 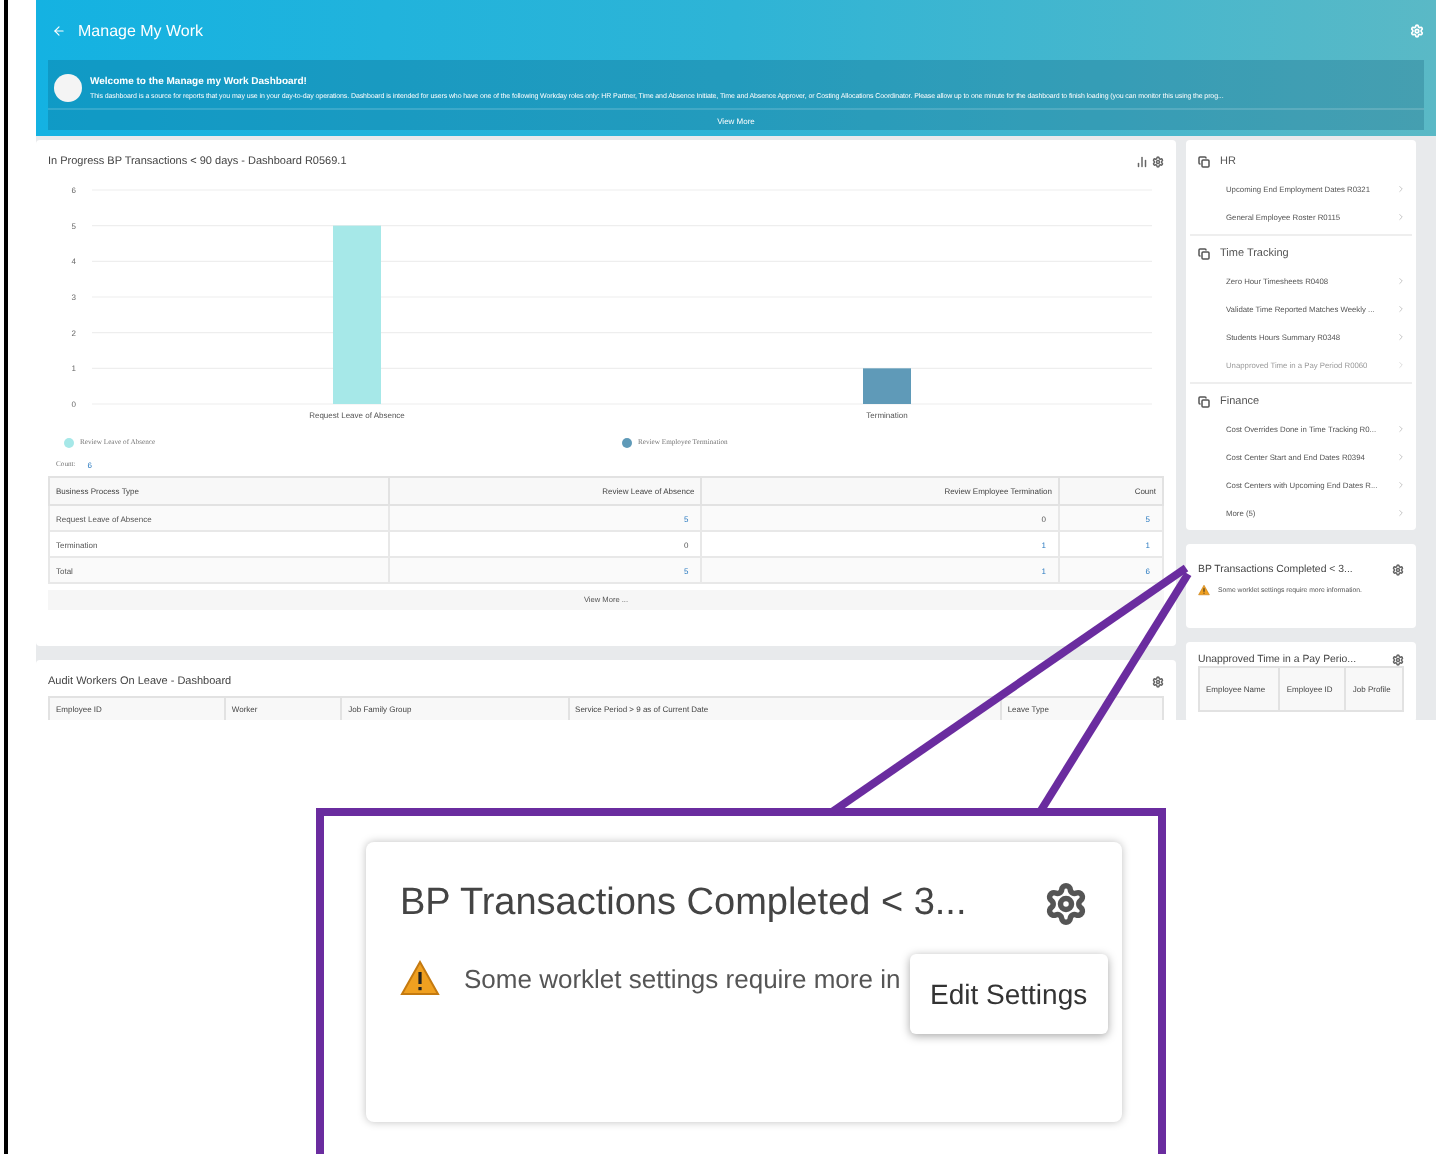 I want to click on chart-icon, so click(x=1142, y=162).